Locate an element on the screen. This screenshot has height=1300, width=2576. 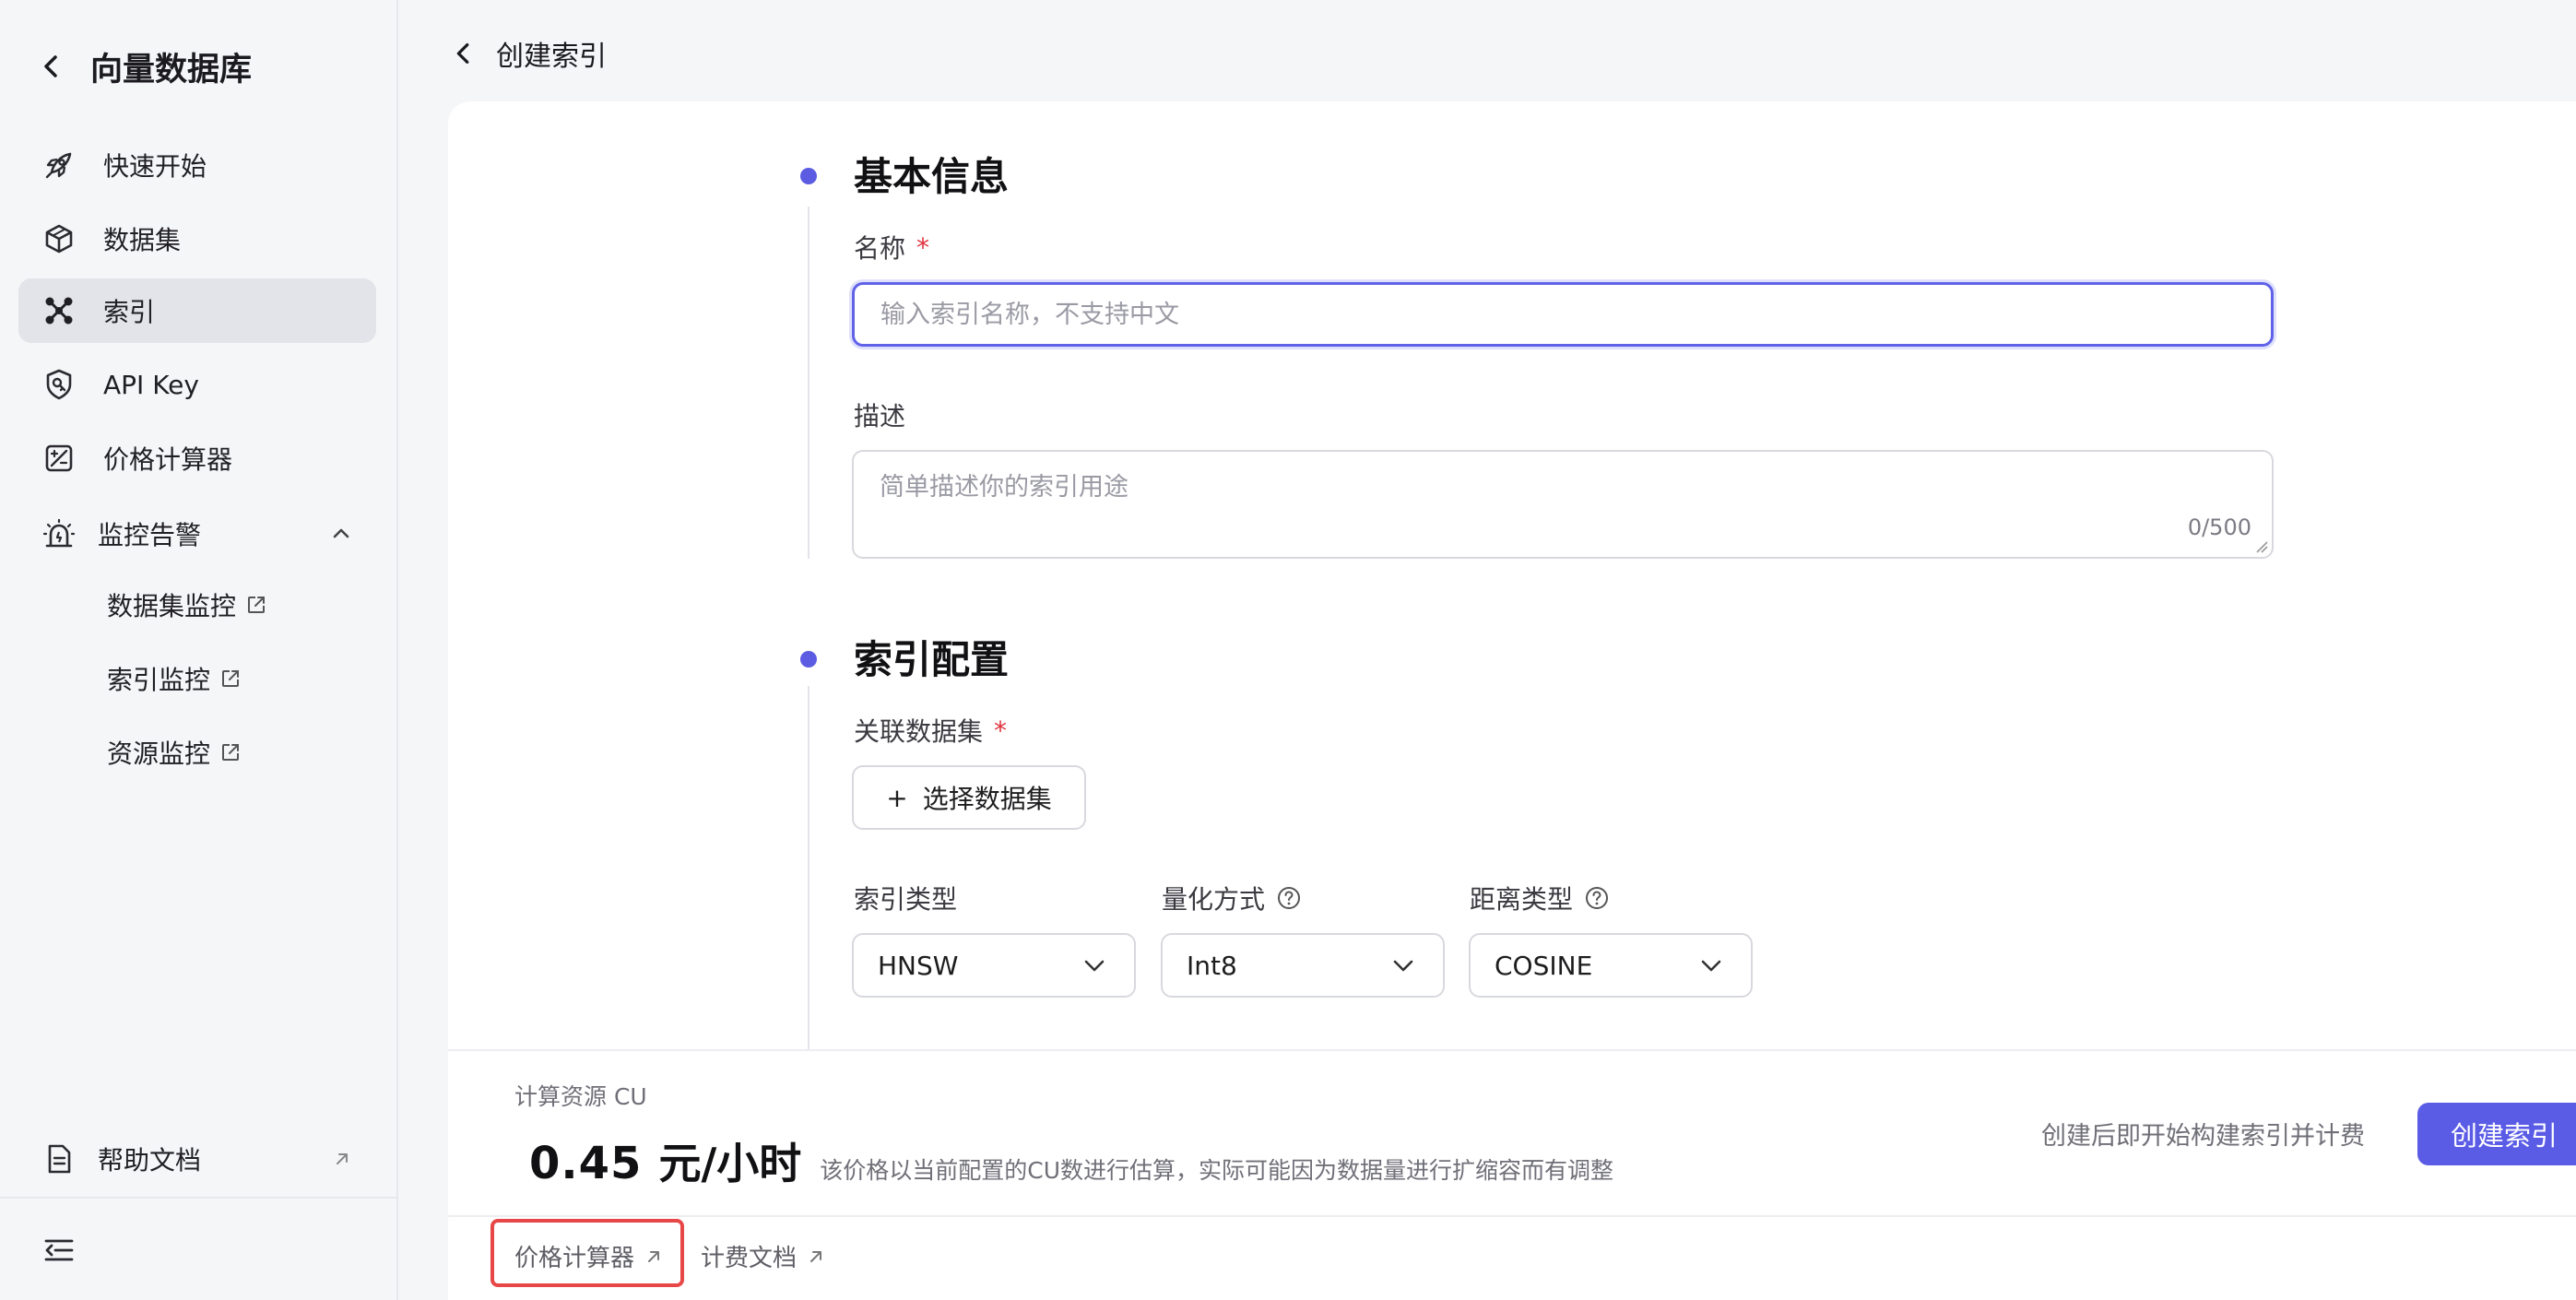
description-label-text: 描述 is located at coordinates (880, 416).